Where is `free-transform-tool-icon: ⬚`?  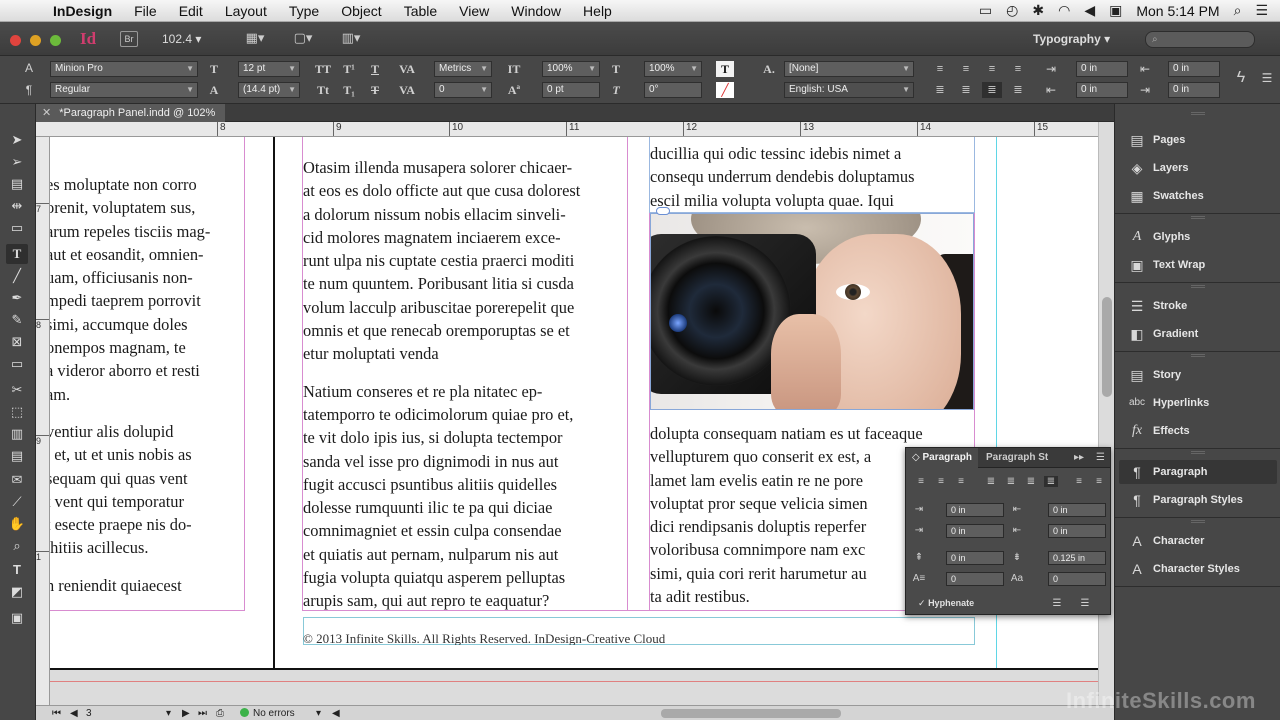
free-transform-tool-icon: ⬚ is located at coordinates (17, 412).